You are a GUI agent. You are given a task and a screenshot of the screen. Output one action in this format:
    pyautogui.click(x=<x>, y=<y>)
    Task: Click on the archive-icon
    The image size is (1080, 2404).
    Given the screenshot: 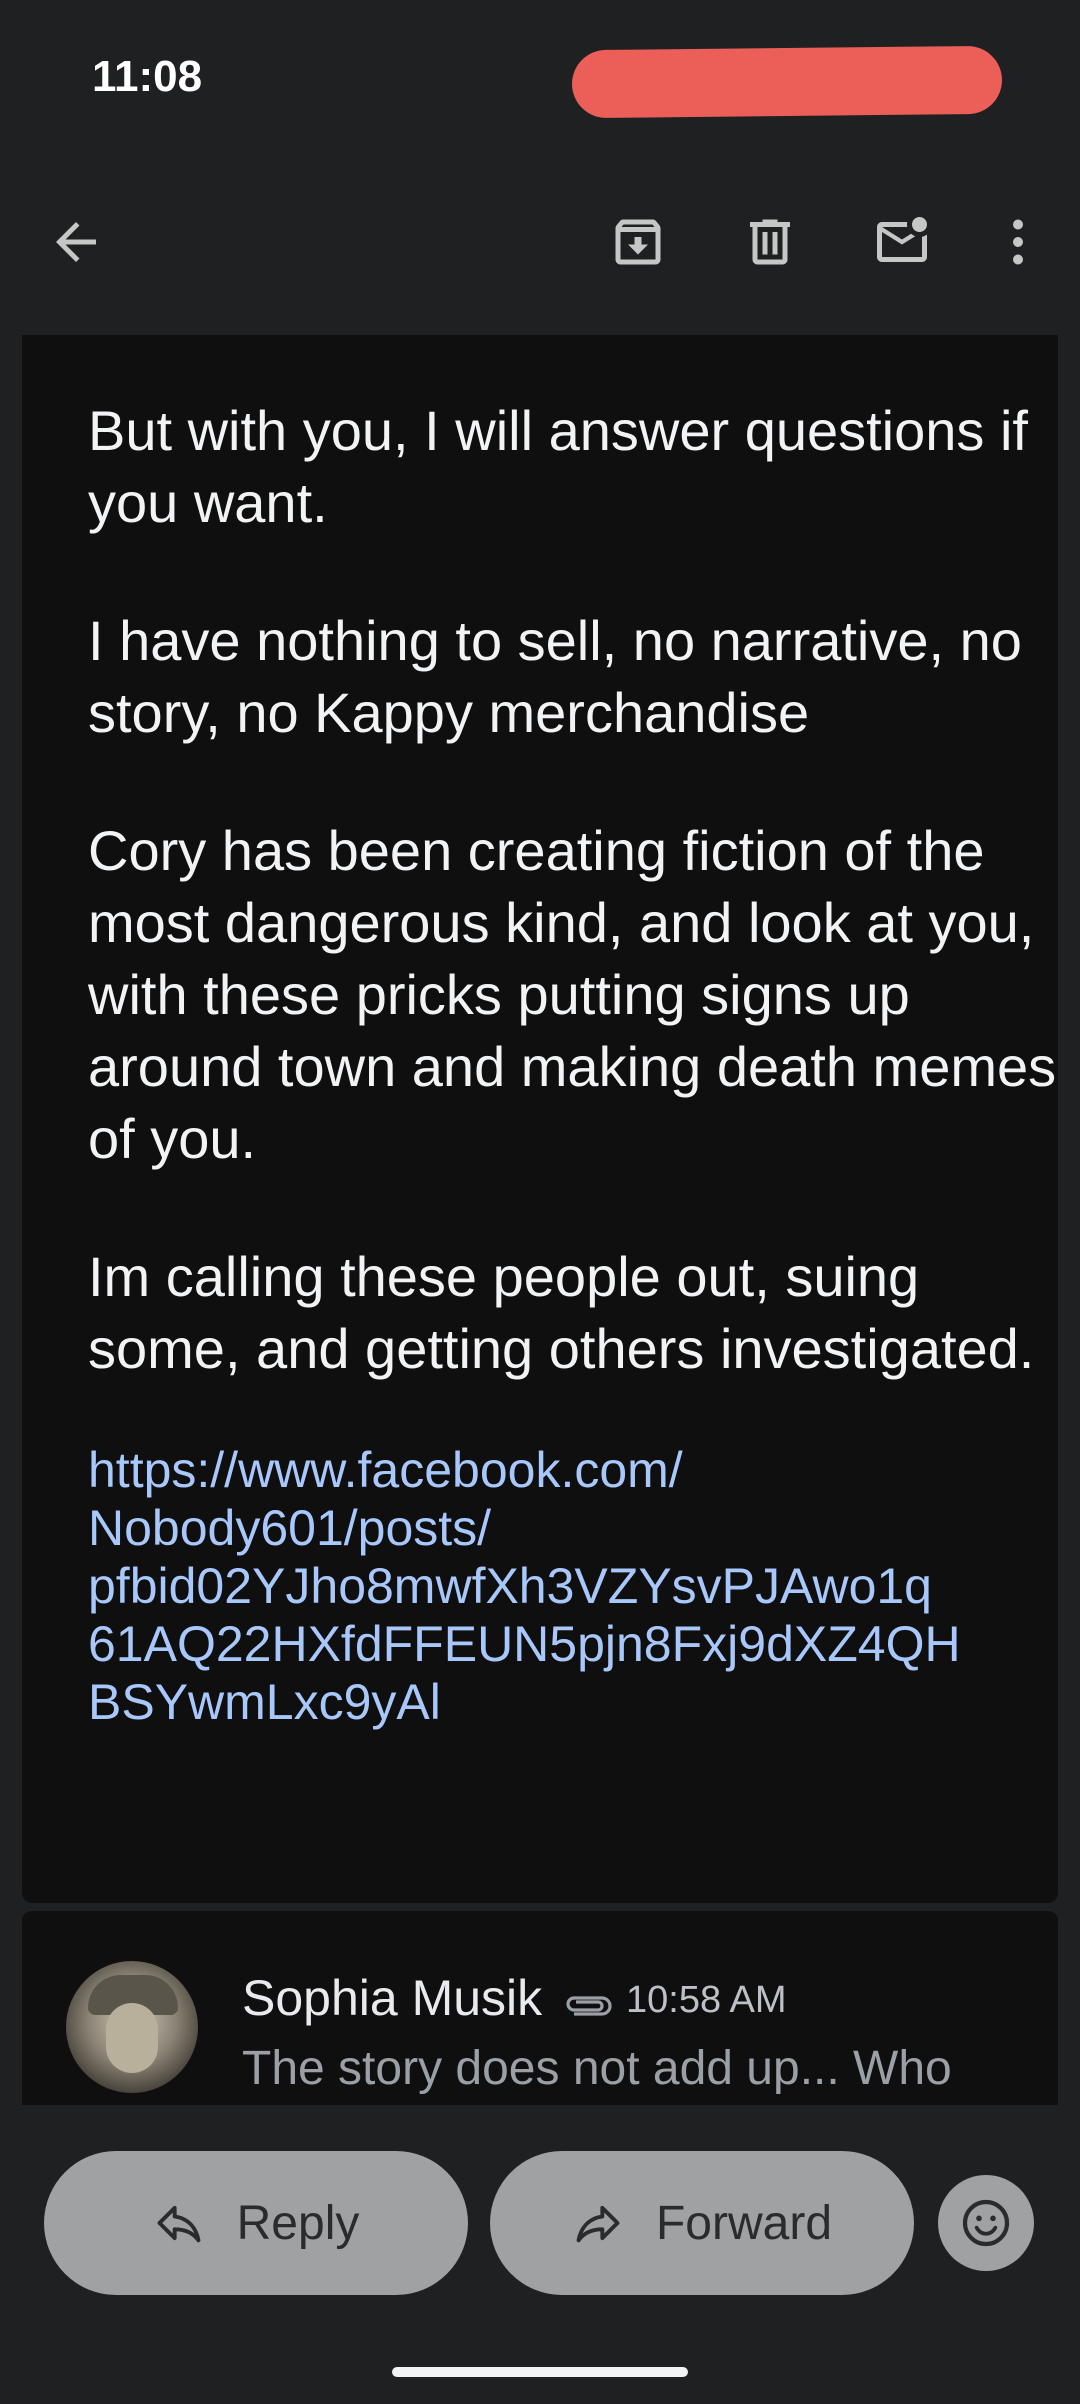 What is the action you would take?
    pyautogui.click(x=638, y=242)
    